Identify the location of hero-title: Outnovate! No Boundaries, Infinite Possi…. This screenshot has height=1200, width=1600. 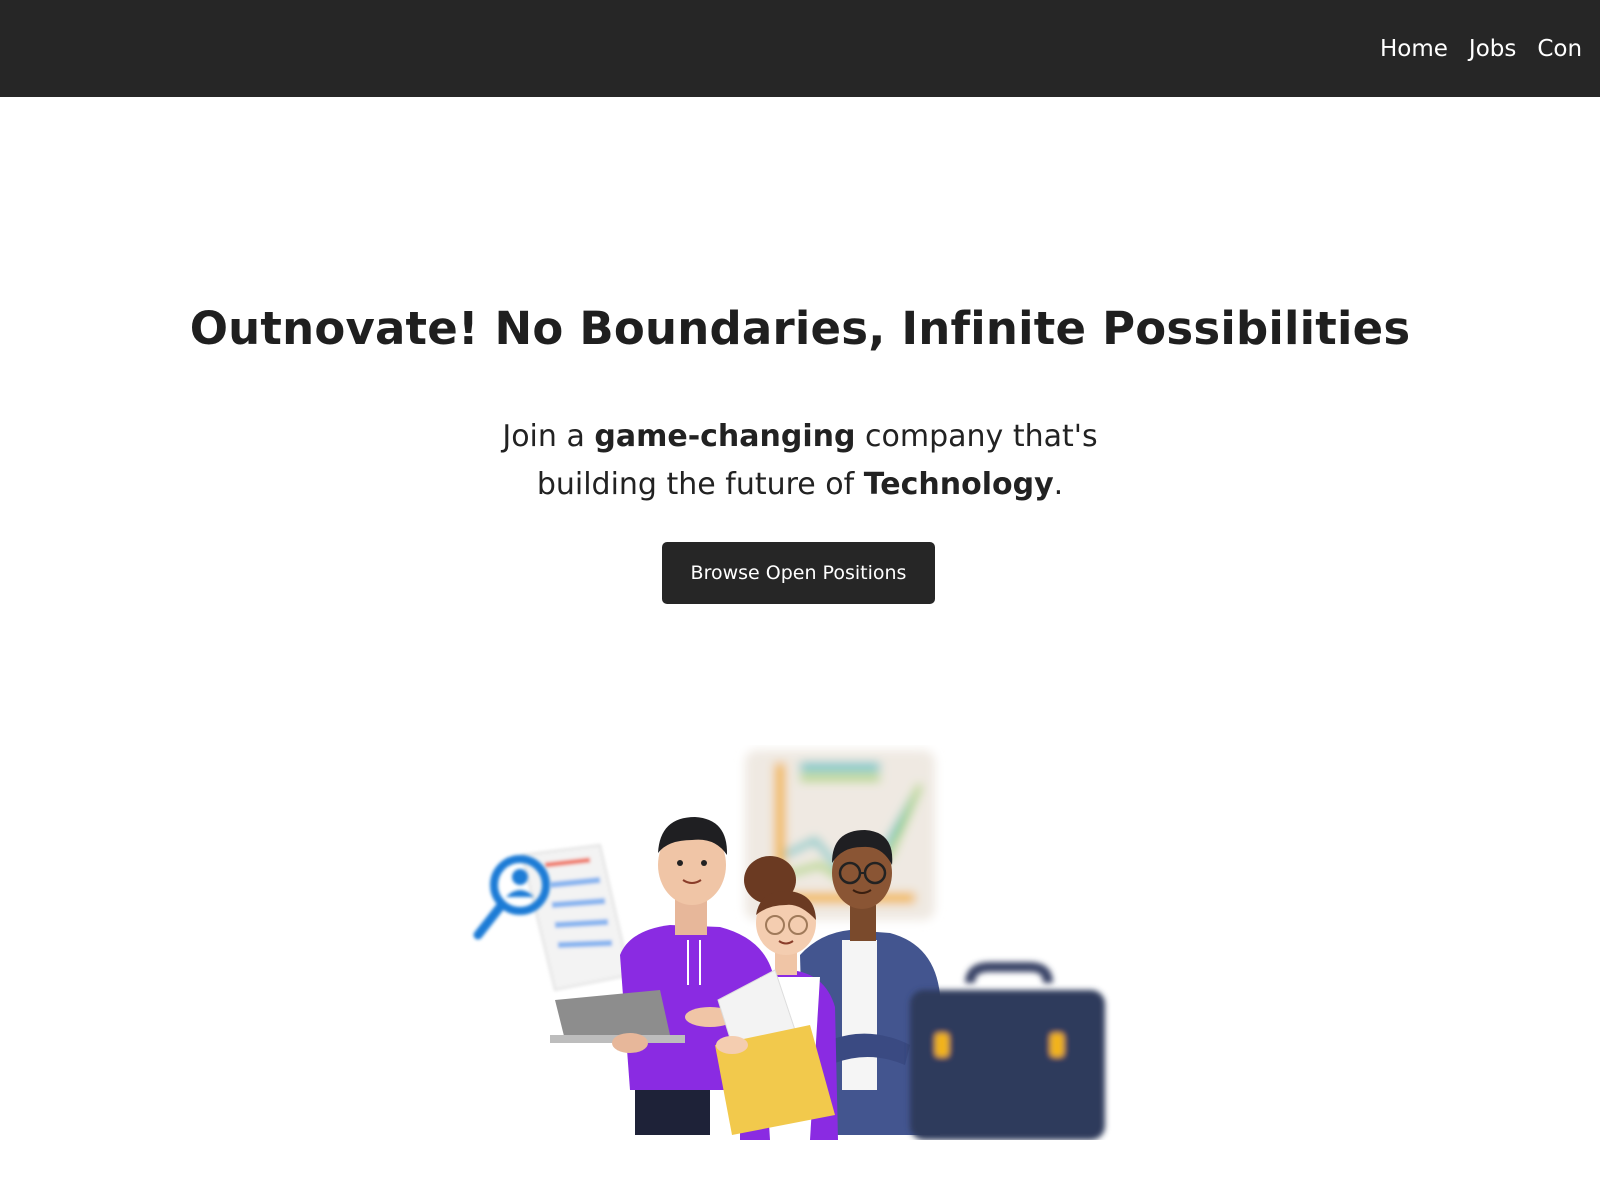
(800, 328).